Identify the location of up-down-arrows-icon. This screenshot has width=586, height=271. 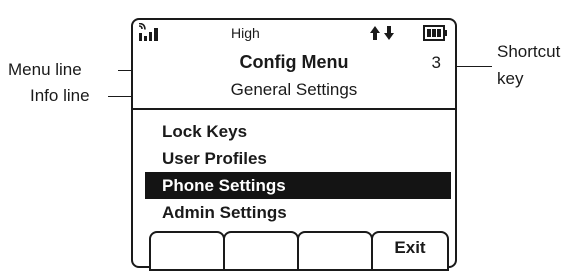
(382, 33).